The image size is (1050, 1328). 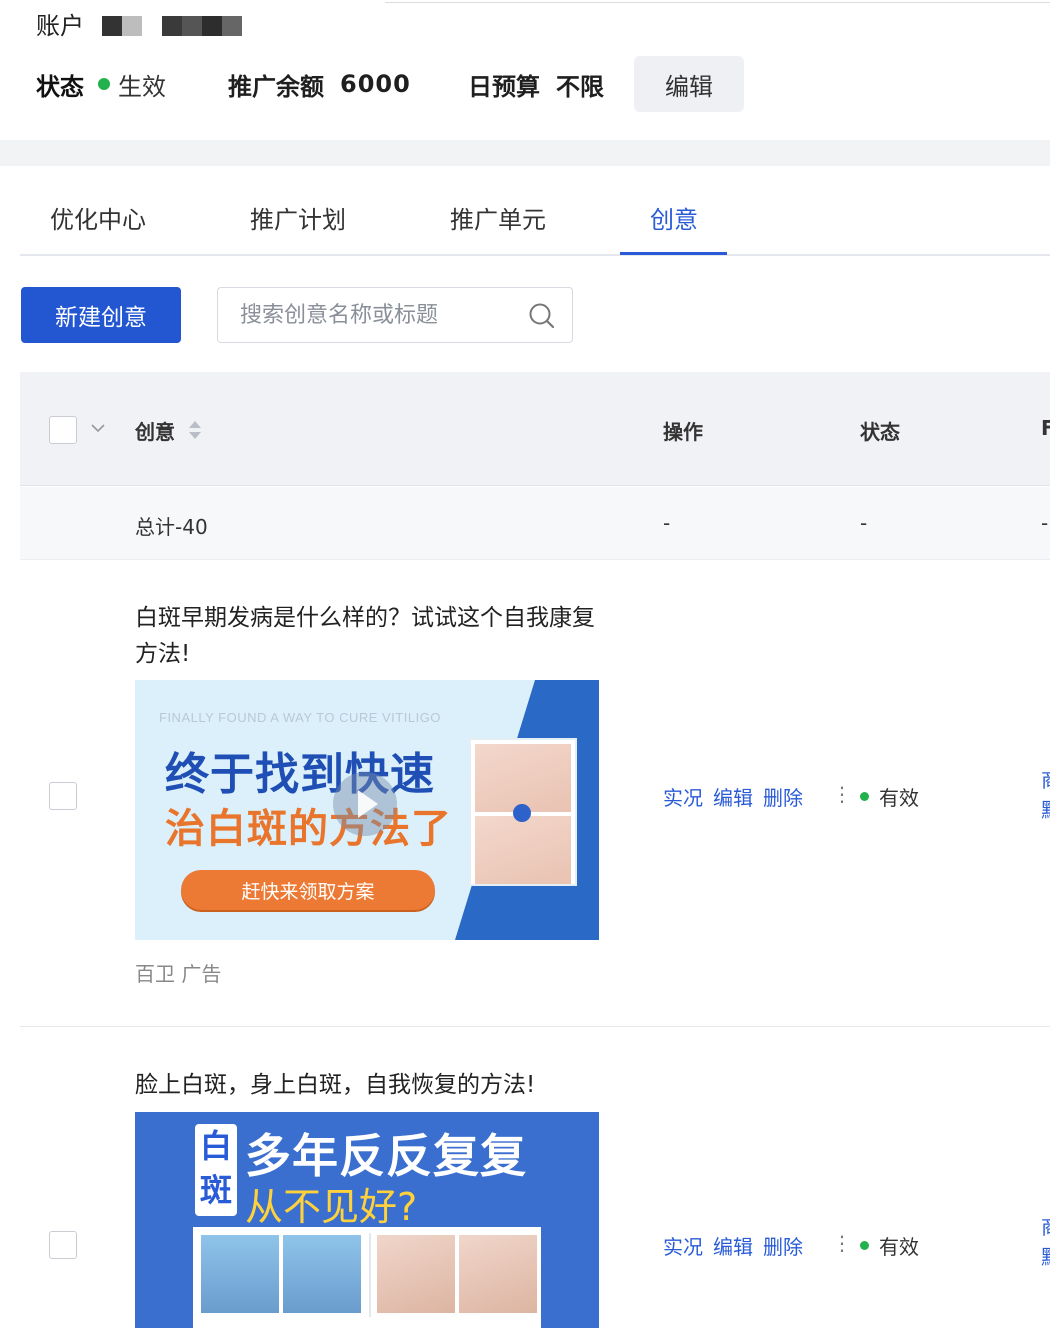 I want to click on top-divider, so click(x=717, y=2).